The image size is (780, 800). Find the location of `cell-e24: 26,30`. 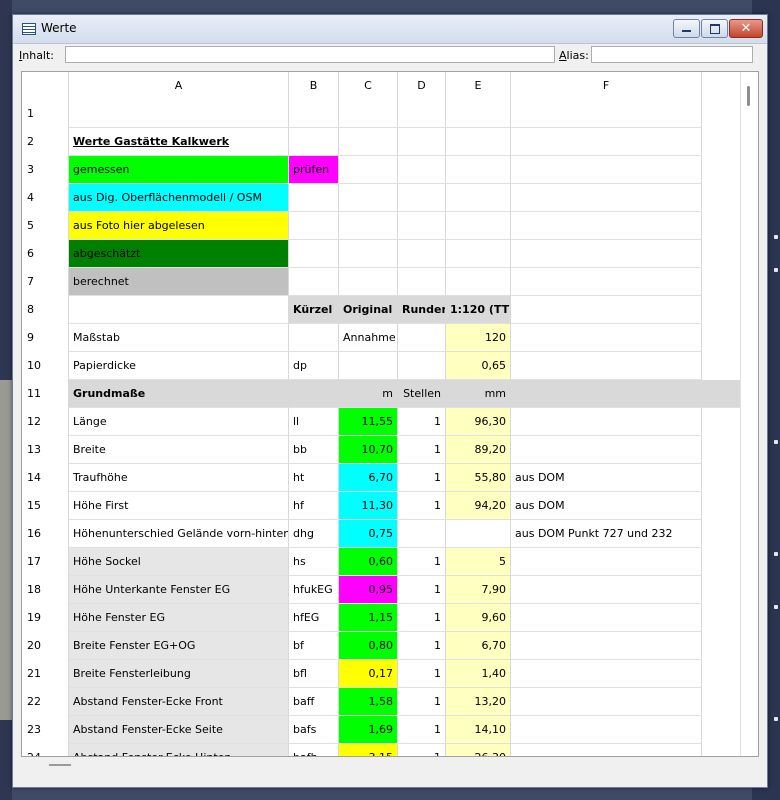

cell-e24: 26,30 is located at coordinates (478, 750).